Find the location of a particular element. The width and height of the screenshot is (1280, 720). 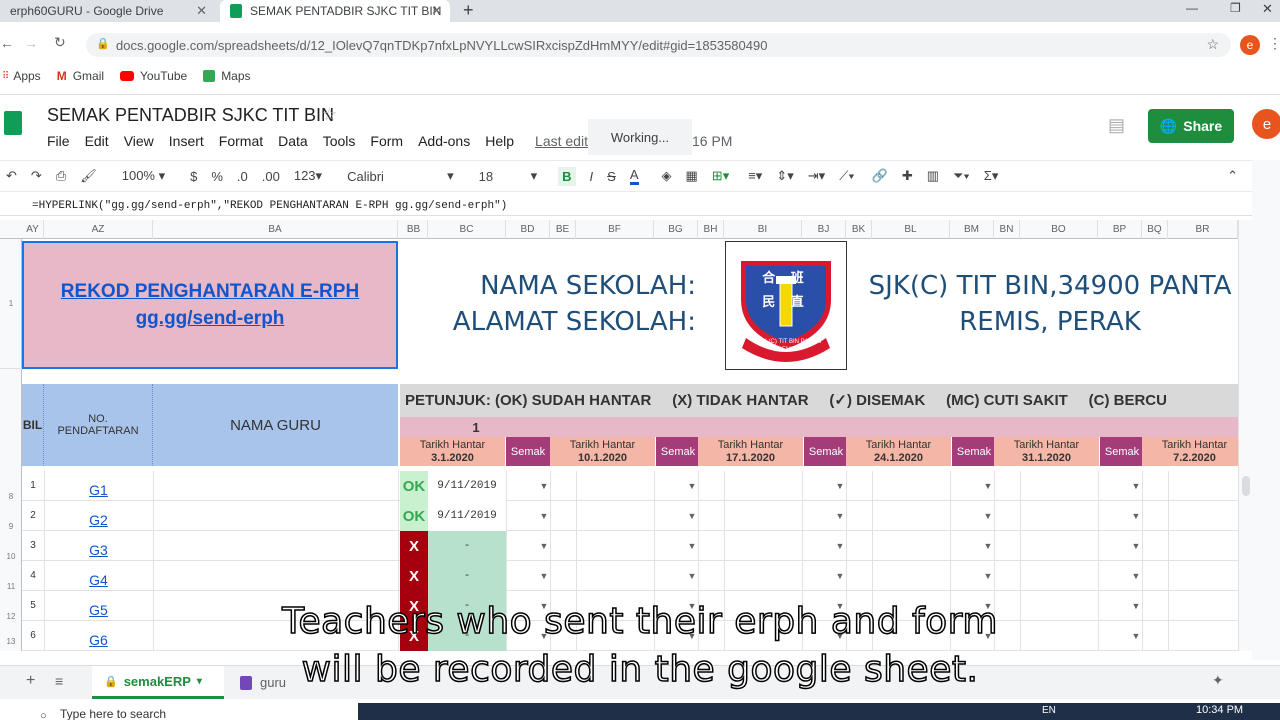

menu-view: View is located at coordinates (139, 141).